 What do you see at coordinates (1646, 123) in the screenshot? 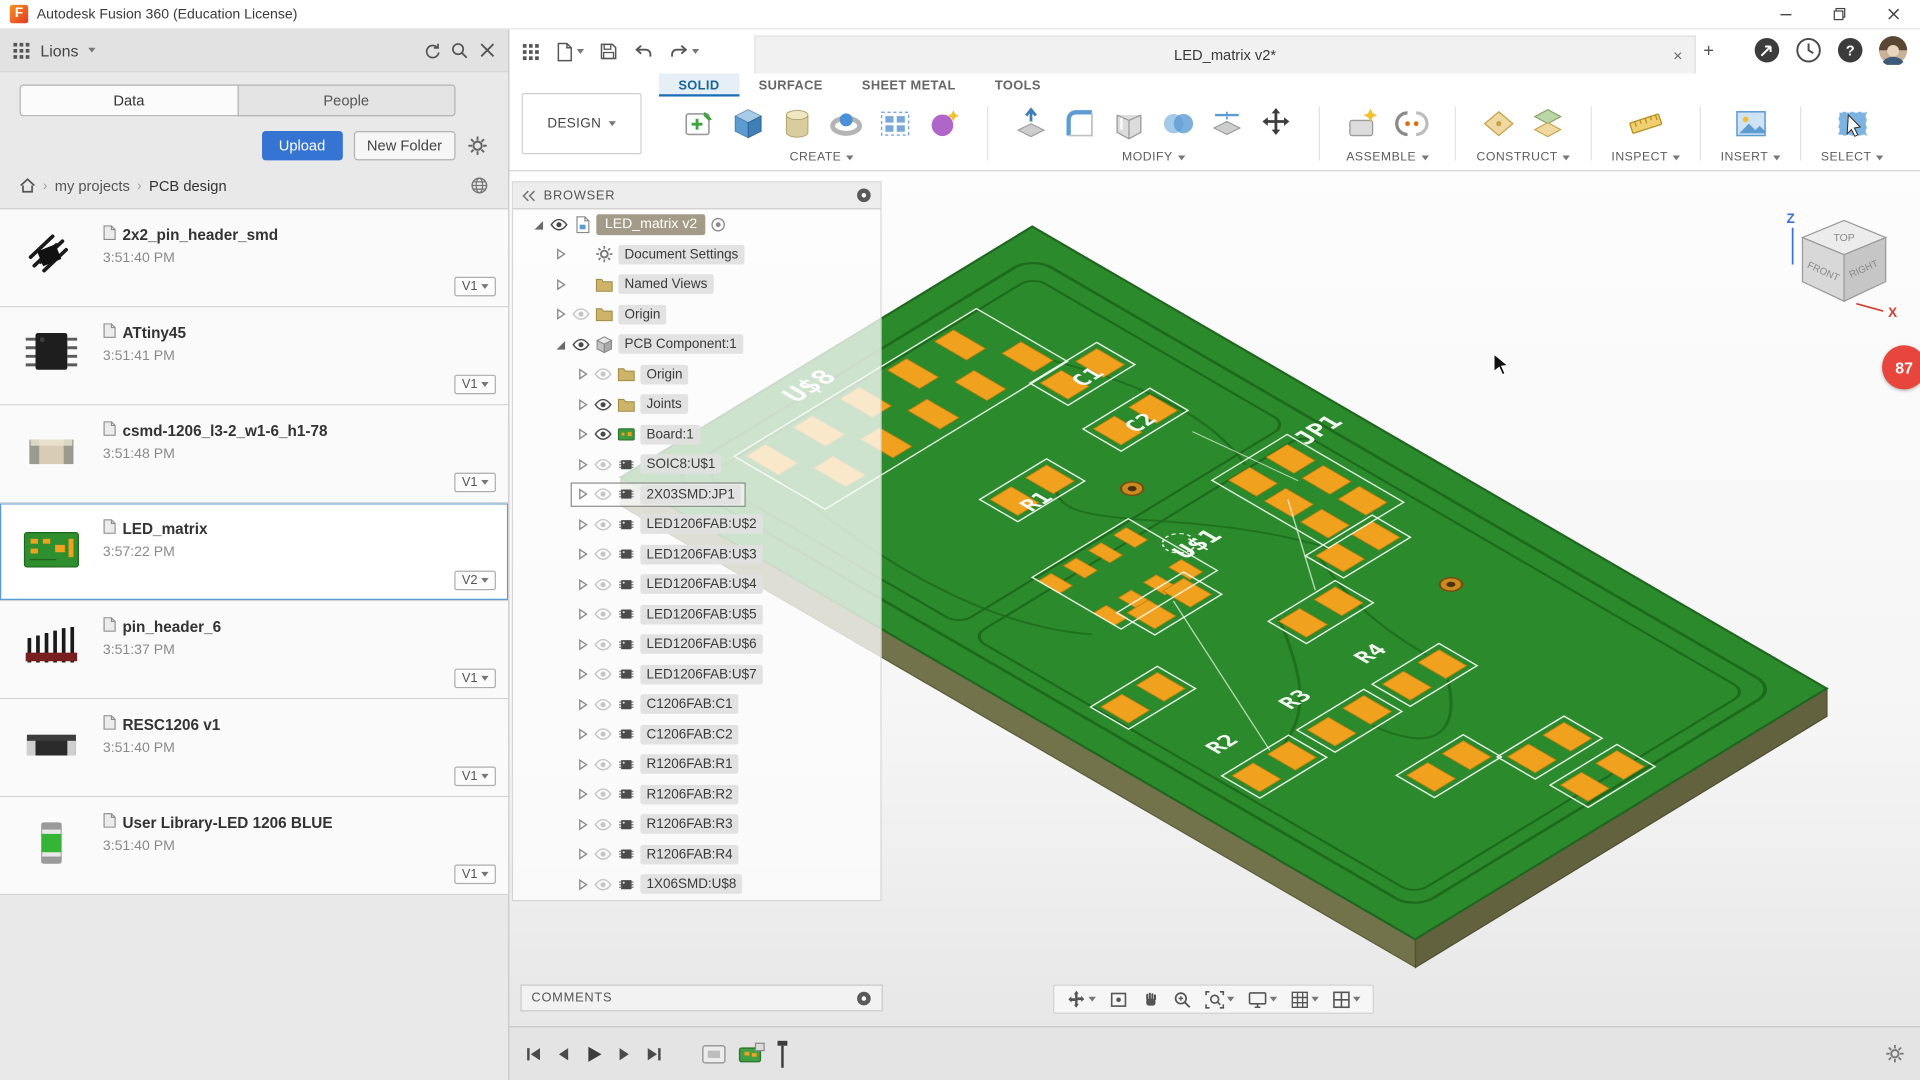
I see `measure-button` at bounding box center [1646, 123].